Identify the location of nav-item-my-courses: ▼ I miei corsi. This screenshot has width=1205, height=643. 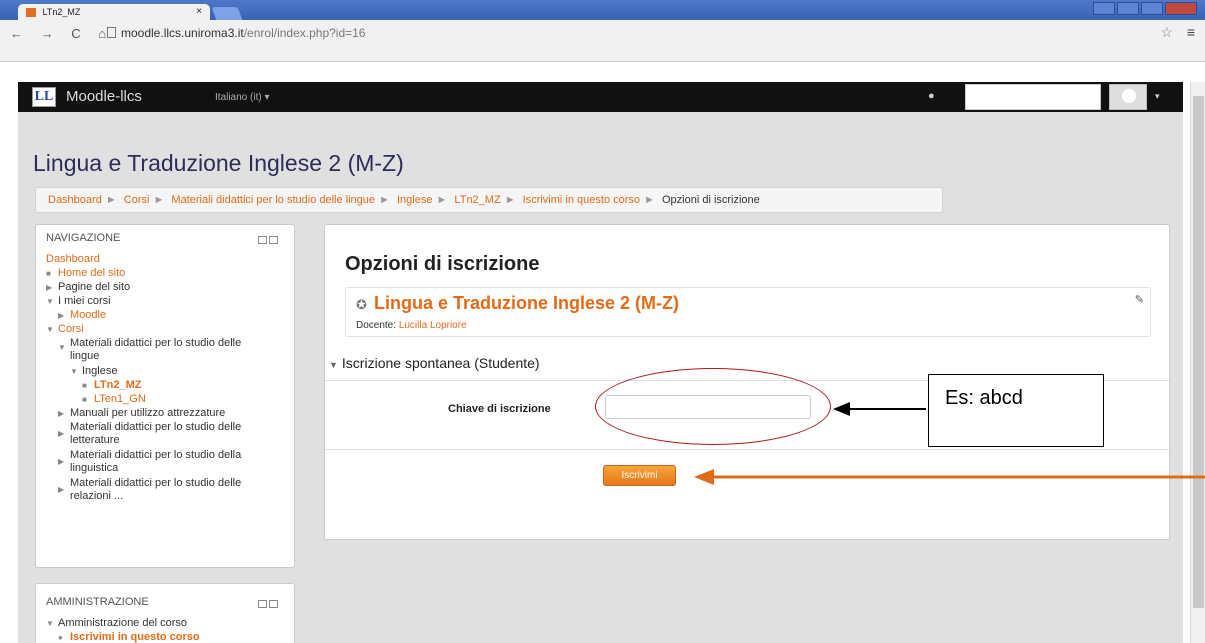
(146, 302).